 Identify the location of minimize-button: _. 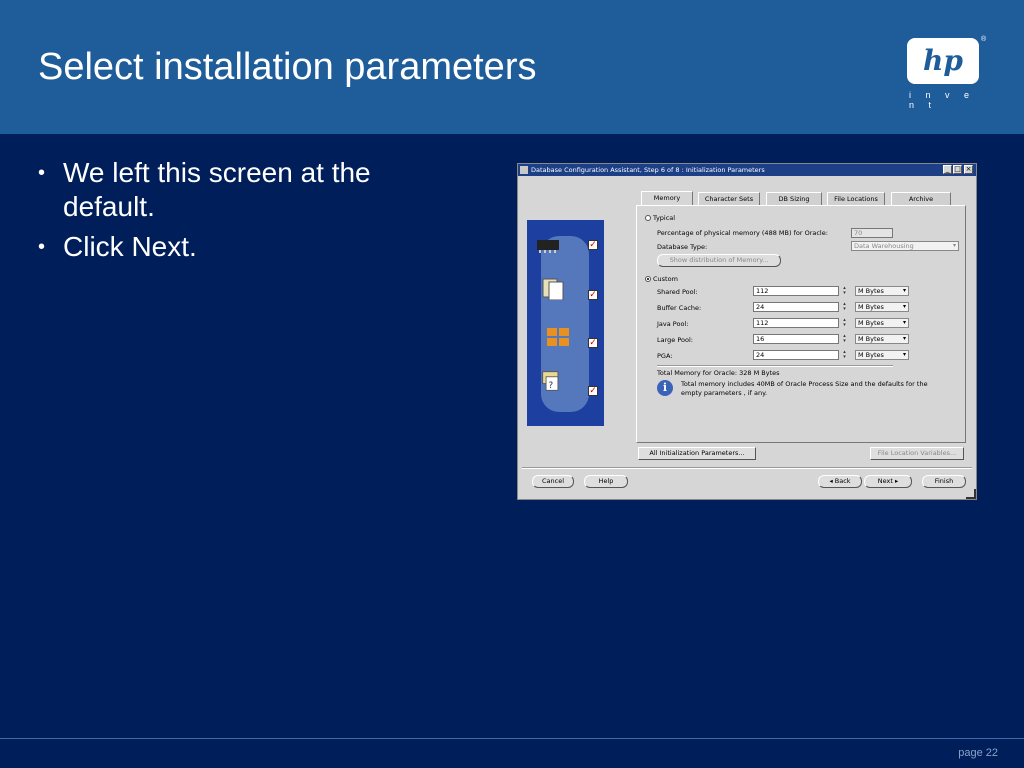
(947, 169).